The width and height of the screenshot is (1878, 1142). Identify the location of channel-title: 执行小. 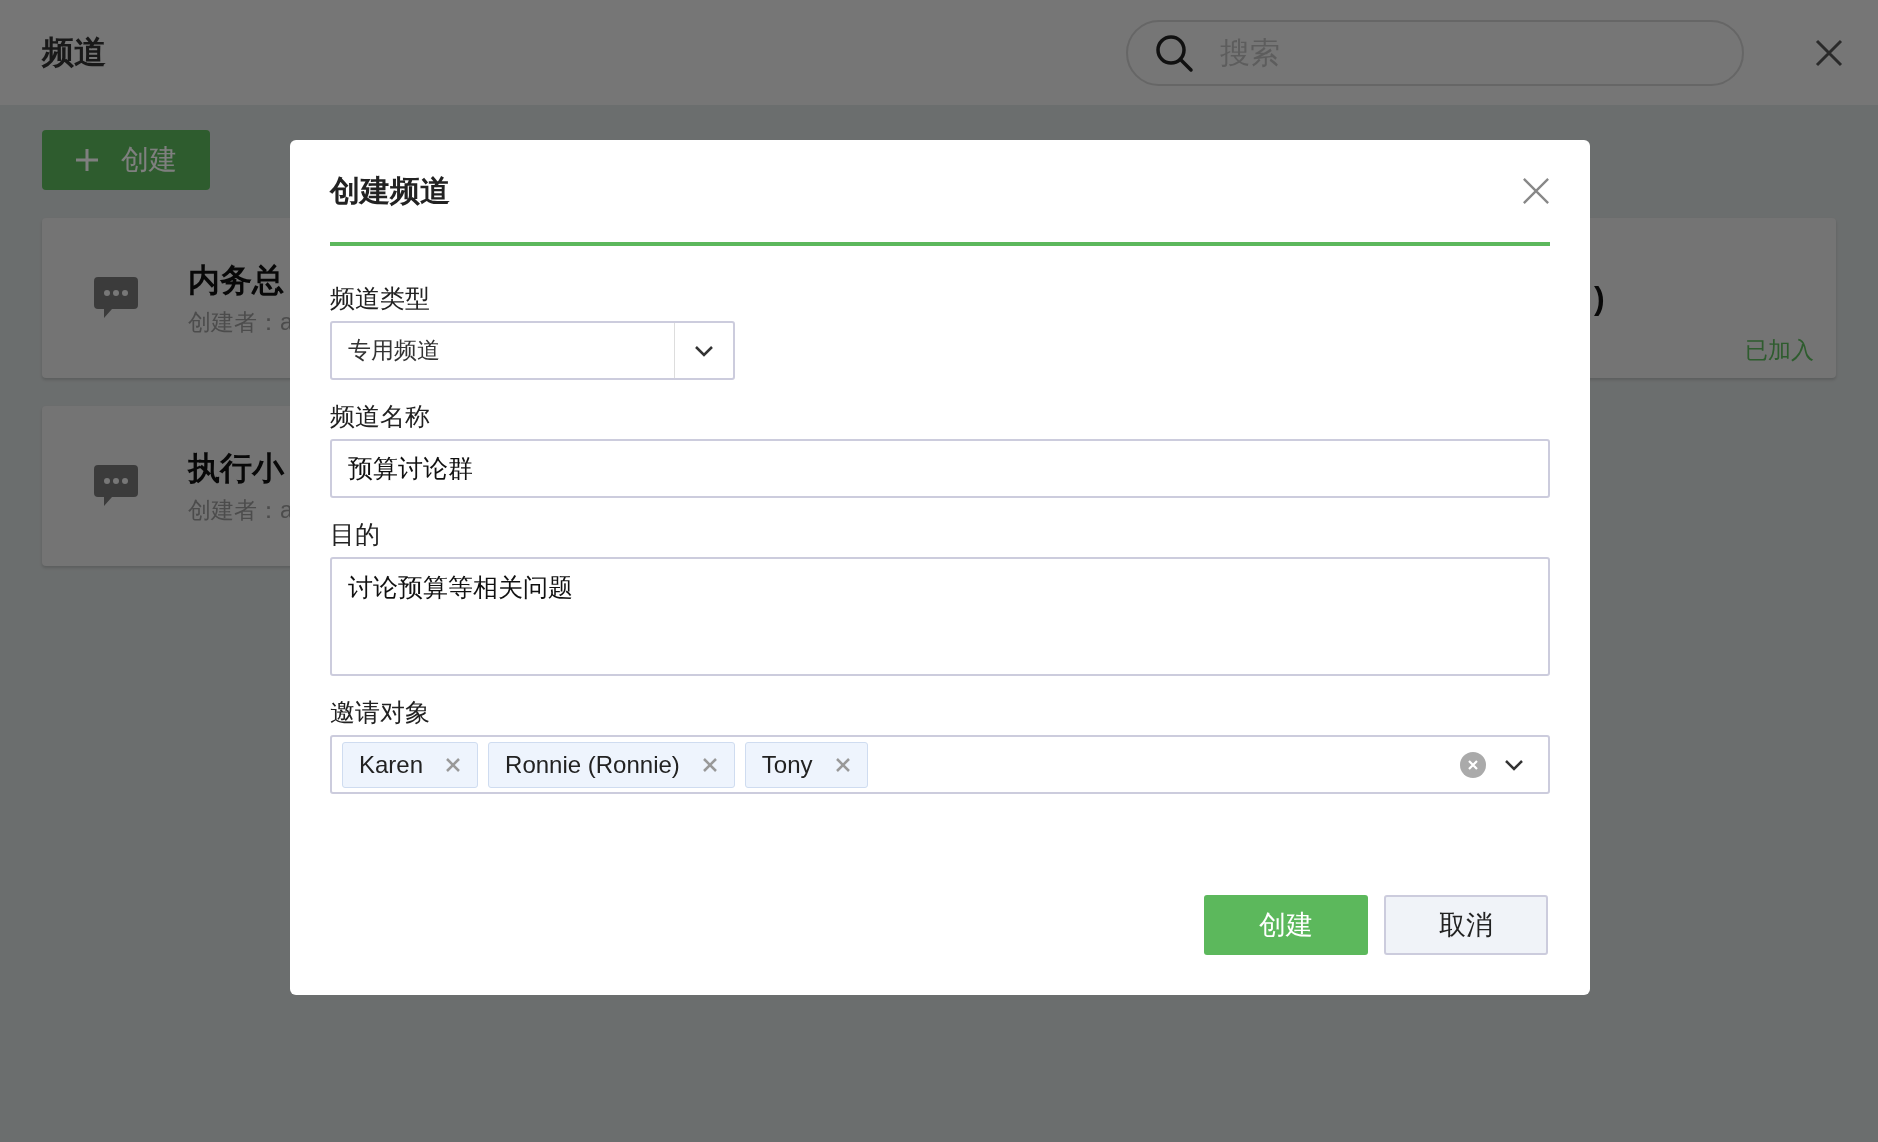
(237, 468).